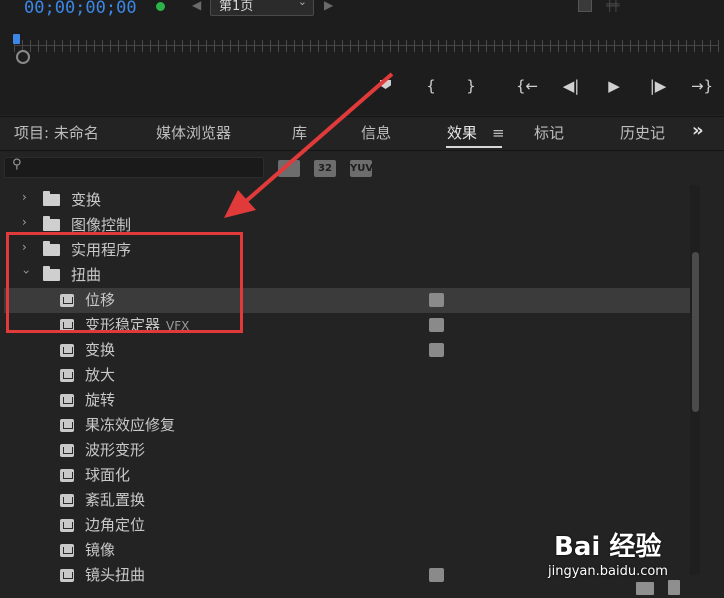 The width and height of the screenshot is (724, 598). I want to click on mark-in-button: {, so click(431, 86).